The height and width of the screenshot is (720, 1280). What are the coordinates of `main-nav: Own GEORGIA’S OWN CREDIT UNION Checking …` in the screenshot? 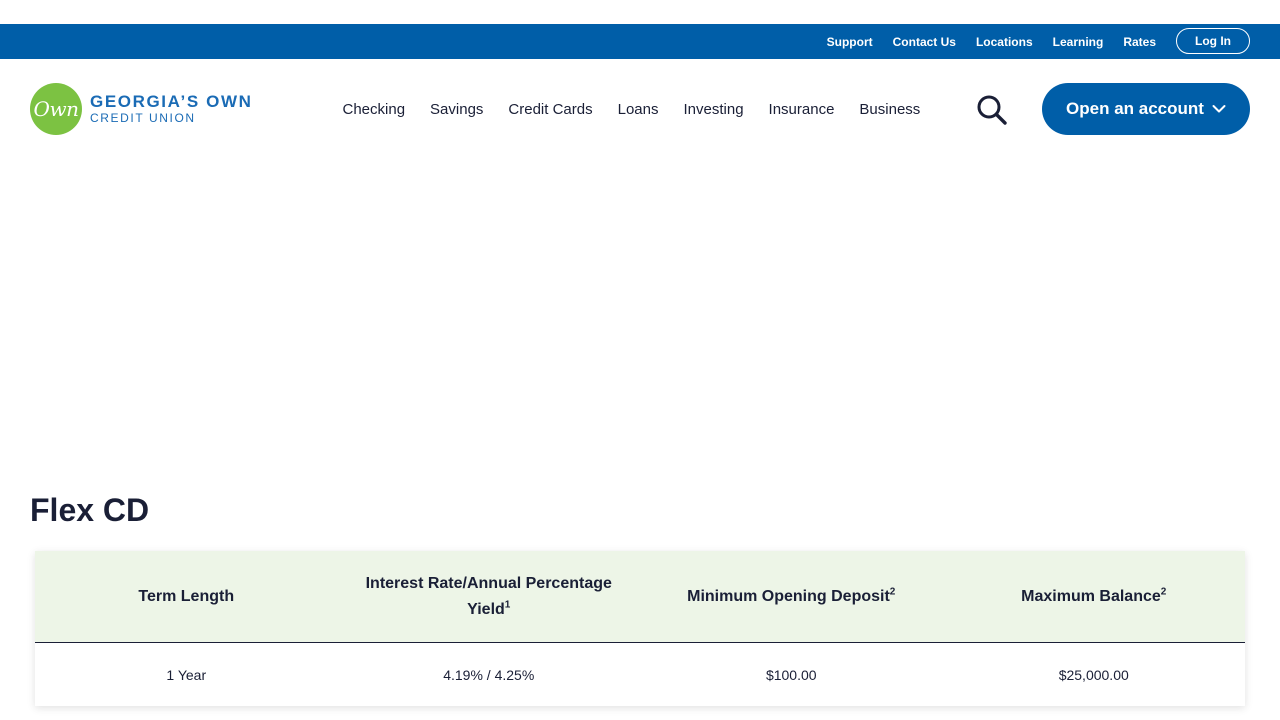 It's located at (640, 109).